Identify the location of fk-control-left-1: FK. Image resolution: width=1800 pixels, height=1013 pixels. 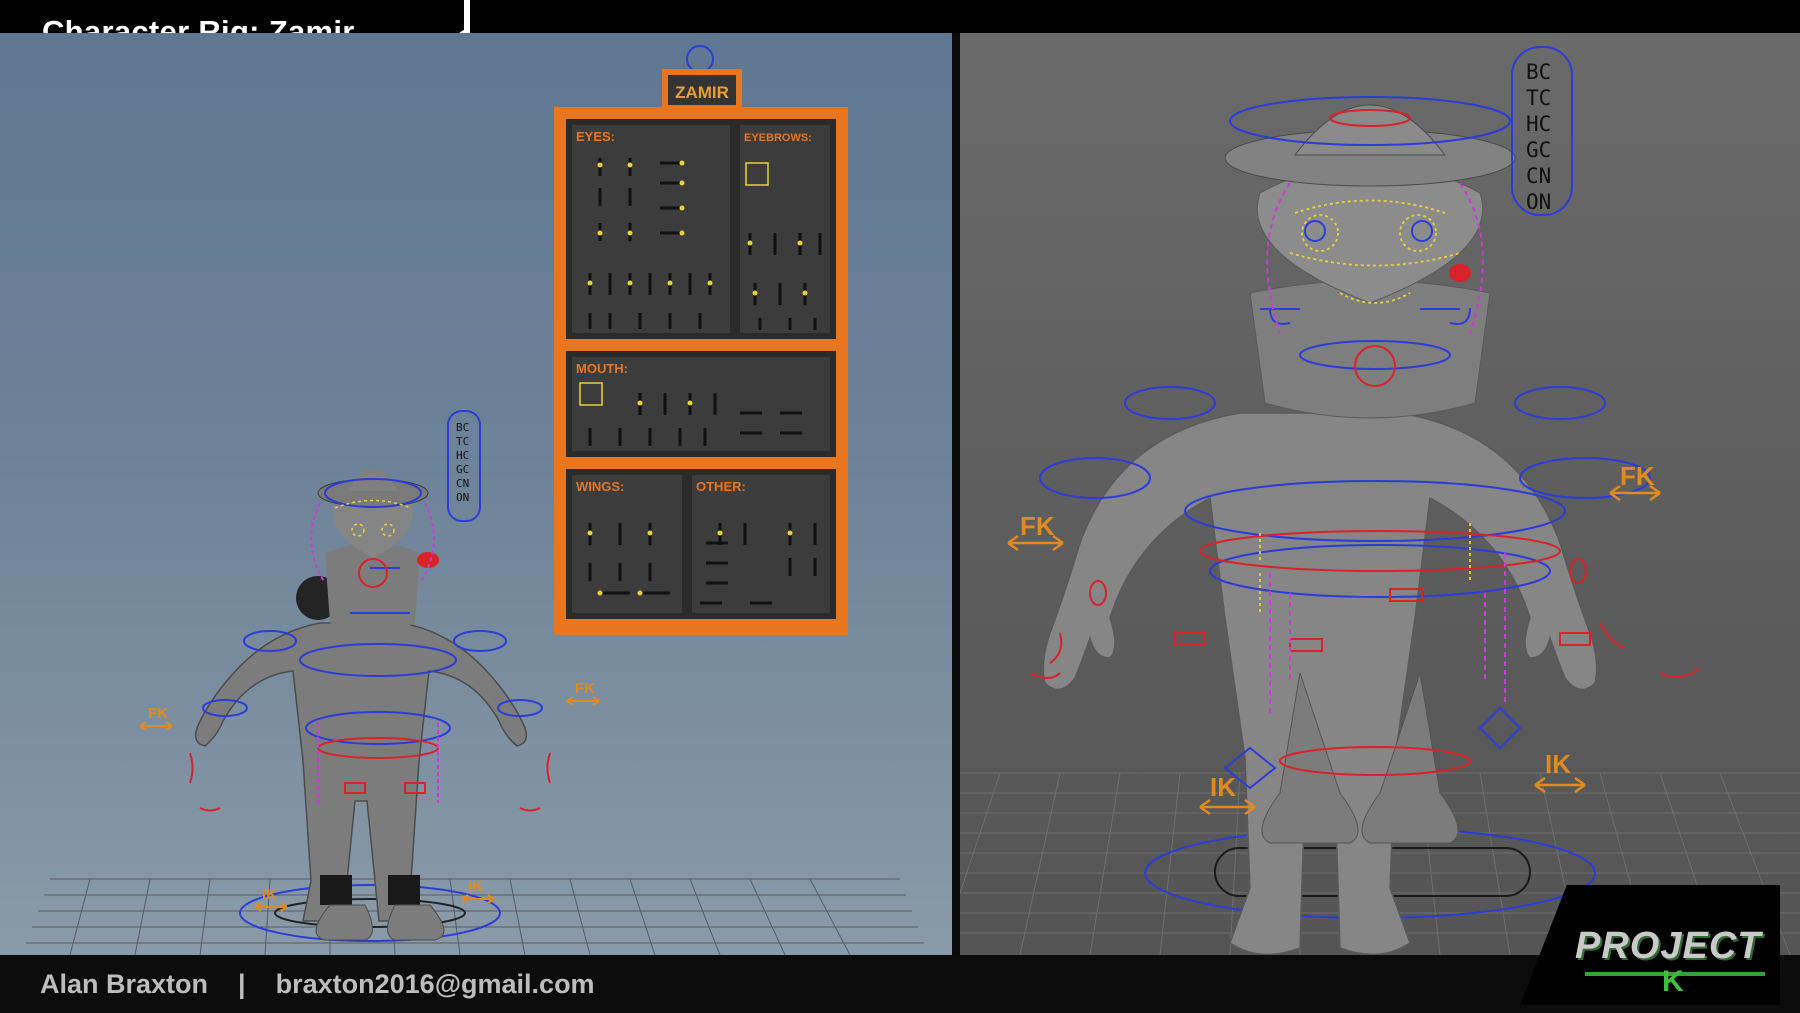
(158, 713).